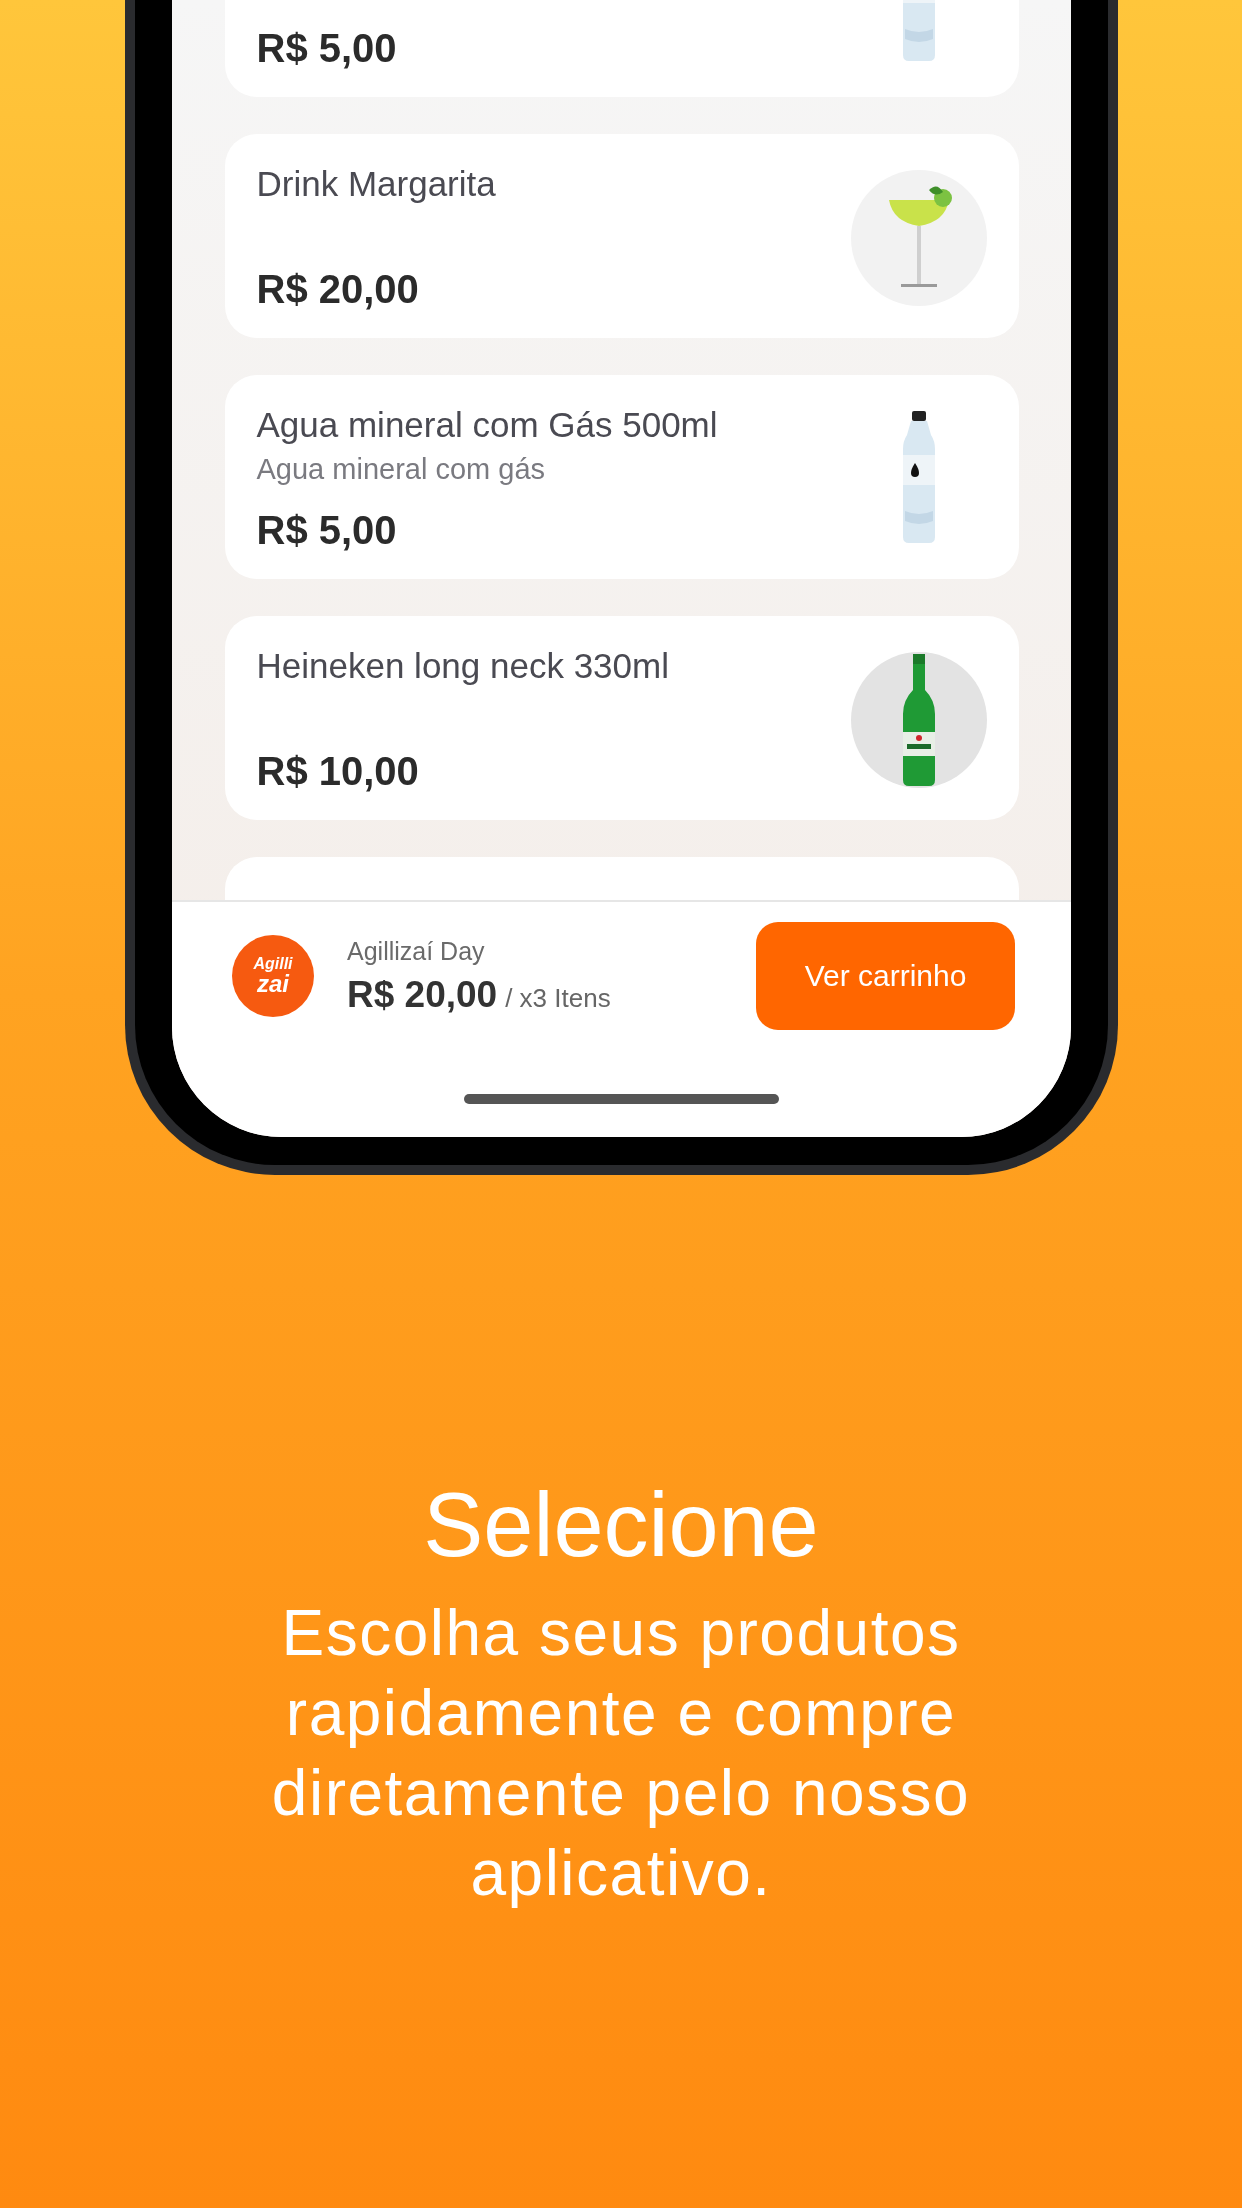 This screenshot has width=1242, height=2208. What do you see at coordinates (401, 469) in the screenshot?
I see `product-description: Agua mineral com gás` at bounding box center [401, 469].